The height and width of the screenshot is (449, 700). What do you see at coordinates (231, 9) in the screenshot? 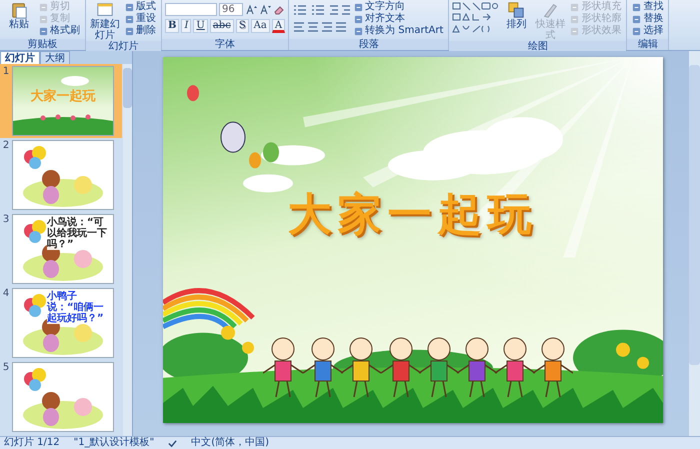
I see `font-size-field: 96` at bounding box center [231, 9].